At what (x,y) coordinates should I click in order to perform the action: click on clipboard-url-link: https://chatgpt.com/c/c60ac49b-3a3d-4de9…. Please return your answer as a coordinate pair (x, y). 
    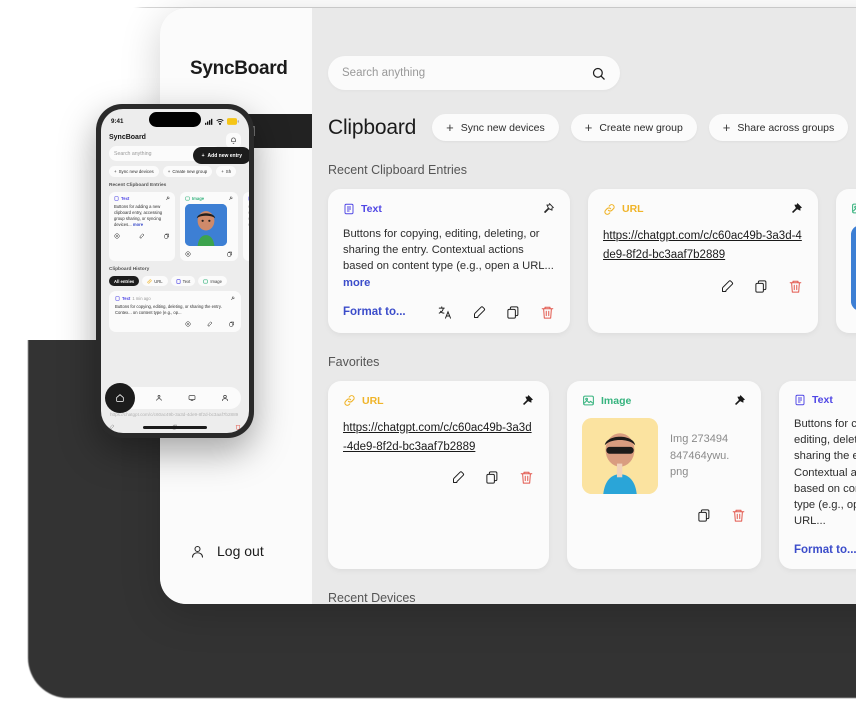
    Looking at the image, I should click on (702, 245).